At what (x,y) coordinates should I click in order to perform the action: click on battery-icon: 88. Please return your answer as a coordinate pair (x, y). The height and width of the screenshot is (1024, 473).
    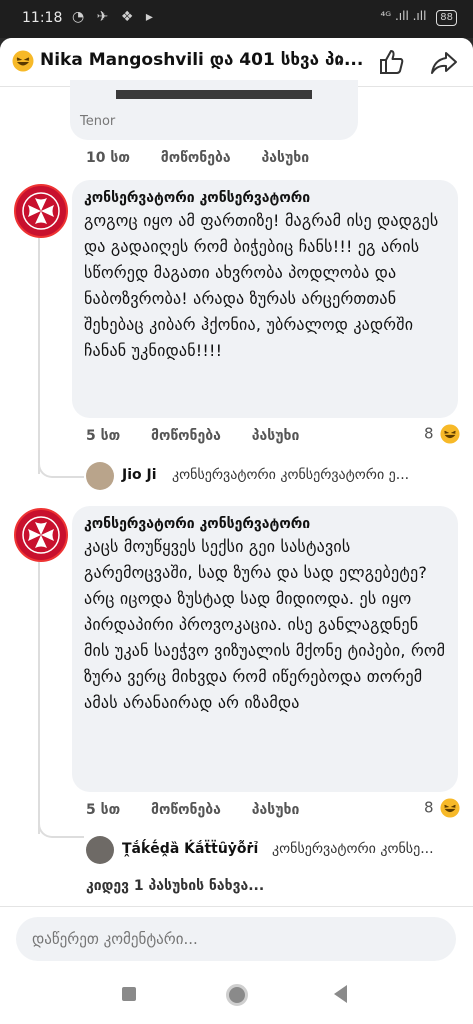
    Looking at the image, I should click on (446, 18).